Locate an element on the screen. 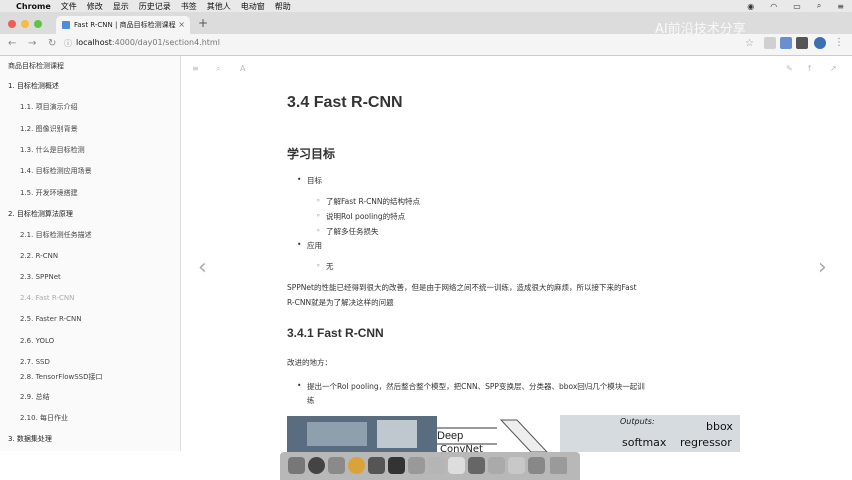 The height and width of the screenshot is (480, 852). sidebar-item-demo: 1.1. 项目演示介绍 is located at coordinates (49, 107).